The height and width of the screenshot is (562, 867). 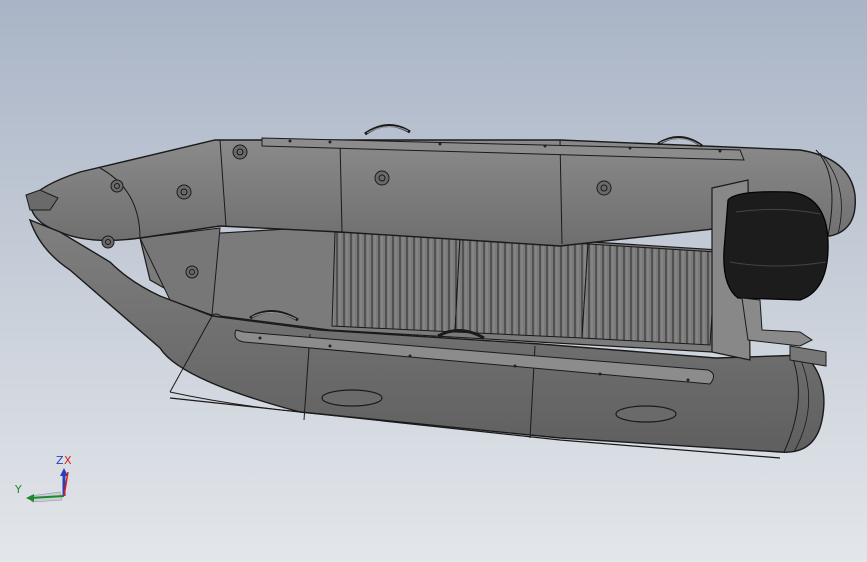 I want to click on coordinate-triad: Z X Y, so click(x=46, y=482).